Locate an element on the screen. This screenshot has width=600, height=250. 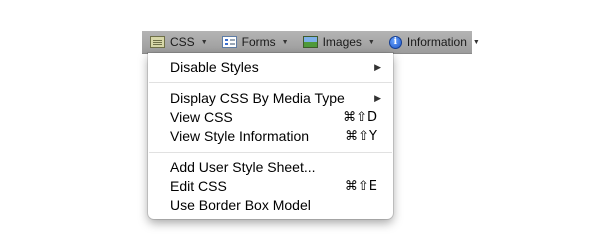
menu-item-label: Edit CSS is located at coordinates (198, 186).